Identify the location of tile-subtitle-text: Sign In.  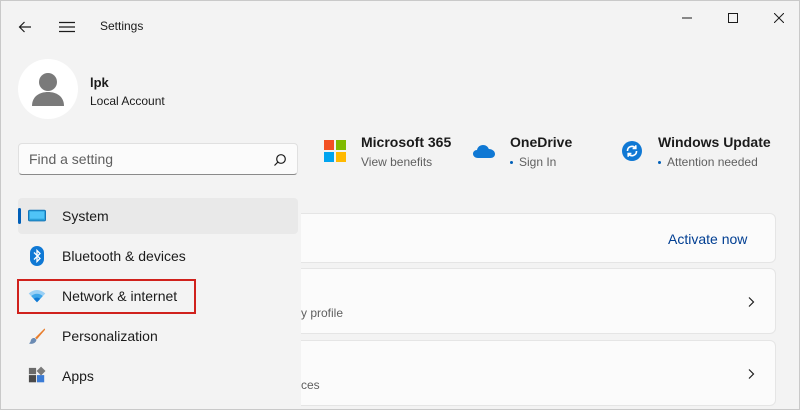
(538, 162).